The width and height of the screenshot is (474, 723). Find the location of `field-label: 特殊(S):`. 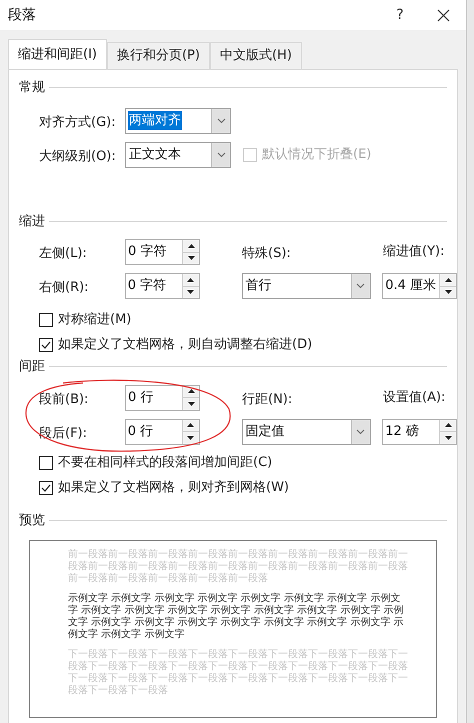

field-label: 特殊(S): is located at coordinates (266, 253).